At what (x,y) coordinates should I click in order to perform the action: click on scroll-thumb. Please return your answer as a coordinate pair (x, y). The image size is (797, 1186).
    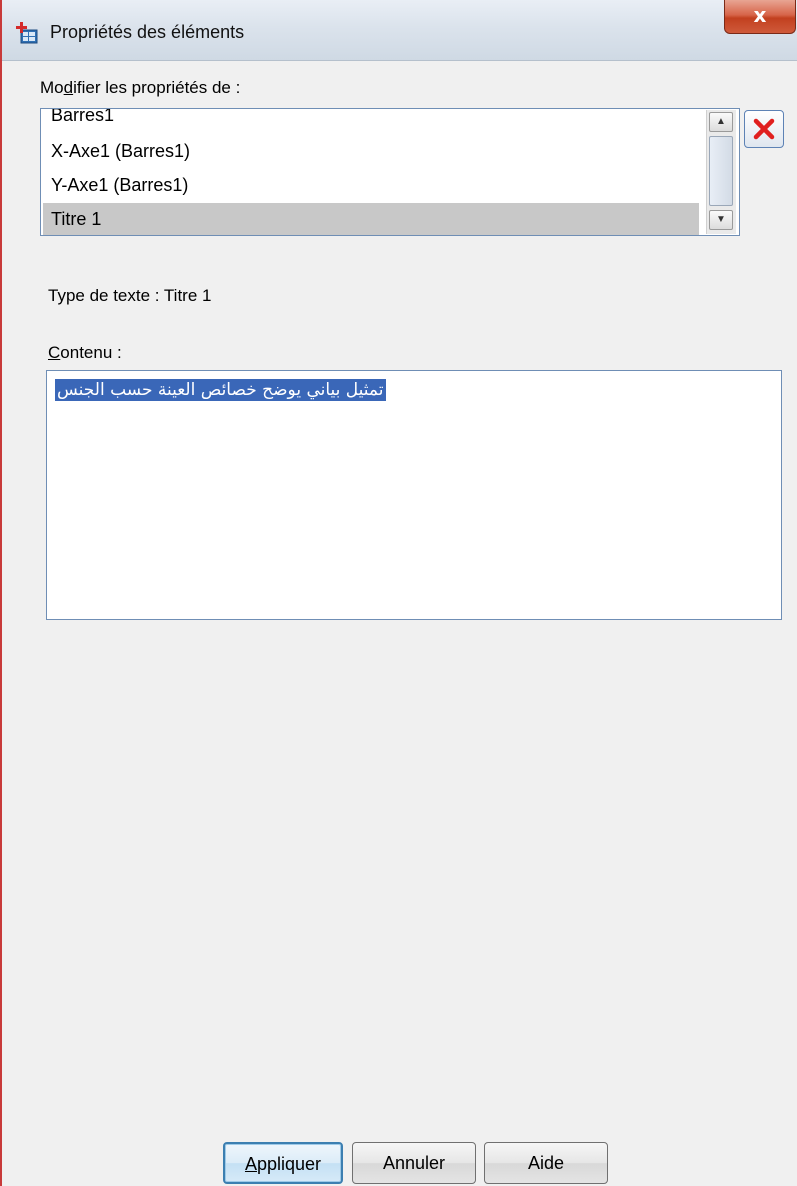
    Looking at the image, I should click on (721, 171).